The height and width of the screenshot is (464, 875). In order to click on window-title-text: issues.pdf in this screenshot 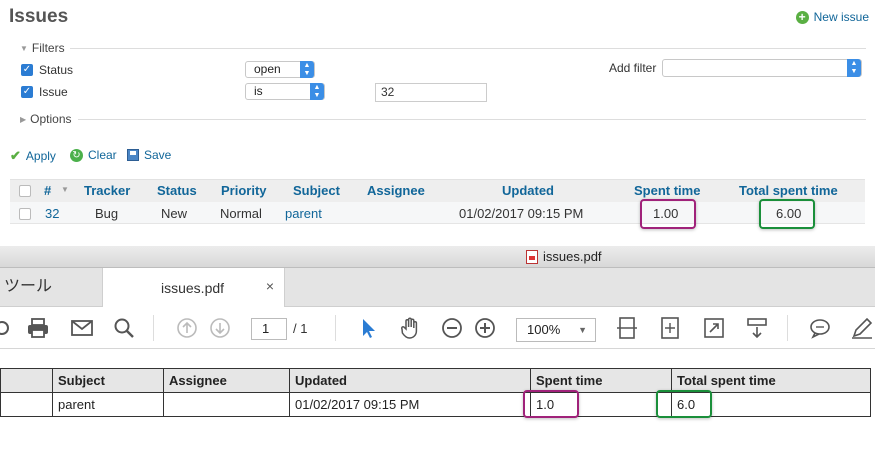, I will do `click(572, 256)`.